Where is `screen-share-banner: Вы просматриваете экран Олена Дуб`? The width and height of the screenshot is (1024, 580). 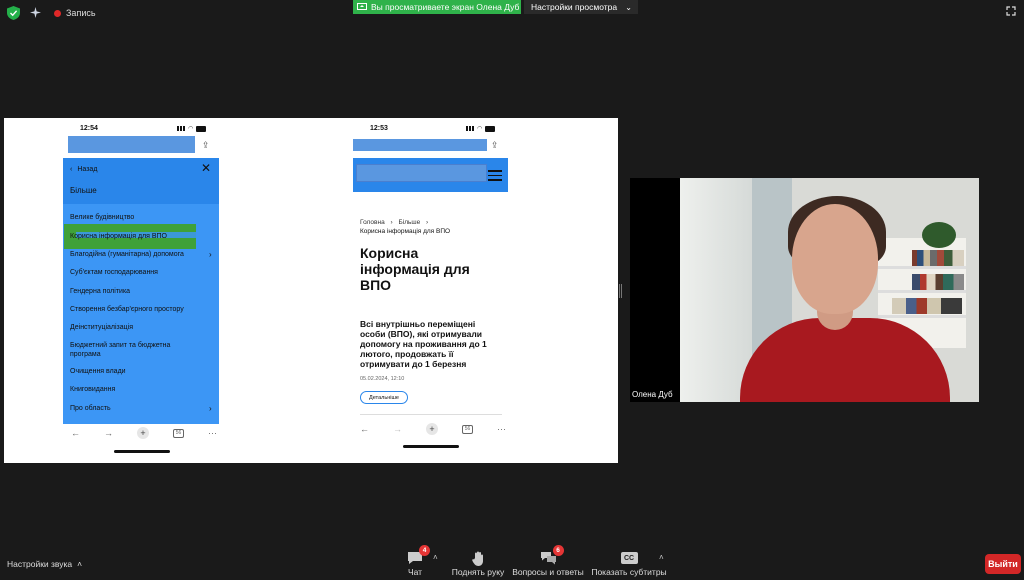 screen-share-banner: Вы просматриваете экран Олена Дуб is located at coordinates (437, 7).